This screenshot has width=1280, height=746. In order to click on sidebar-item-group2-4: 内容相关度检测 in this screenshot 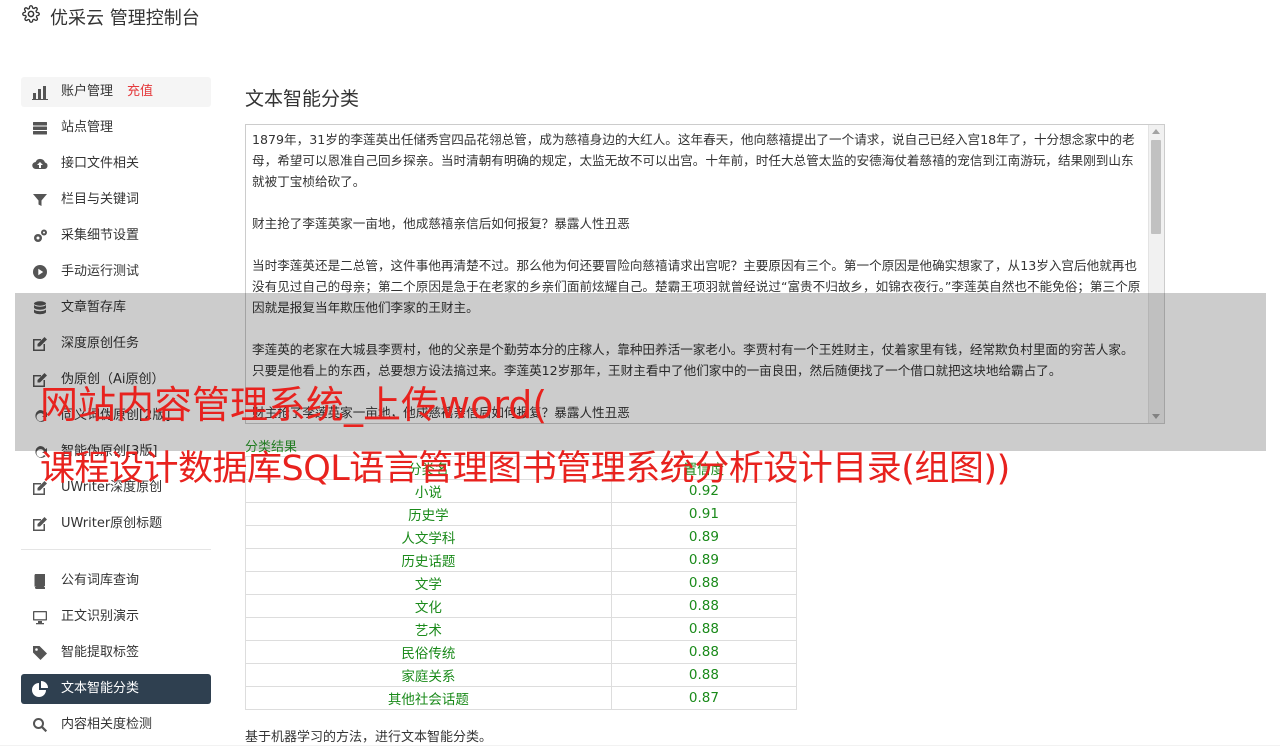, I will do `click(116, 725)`.